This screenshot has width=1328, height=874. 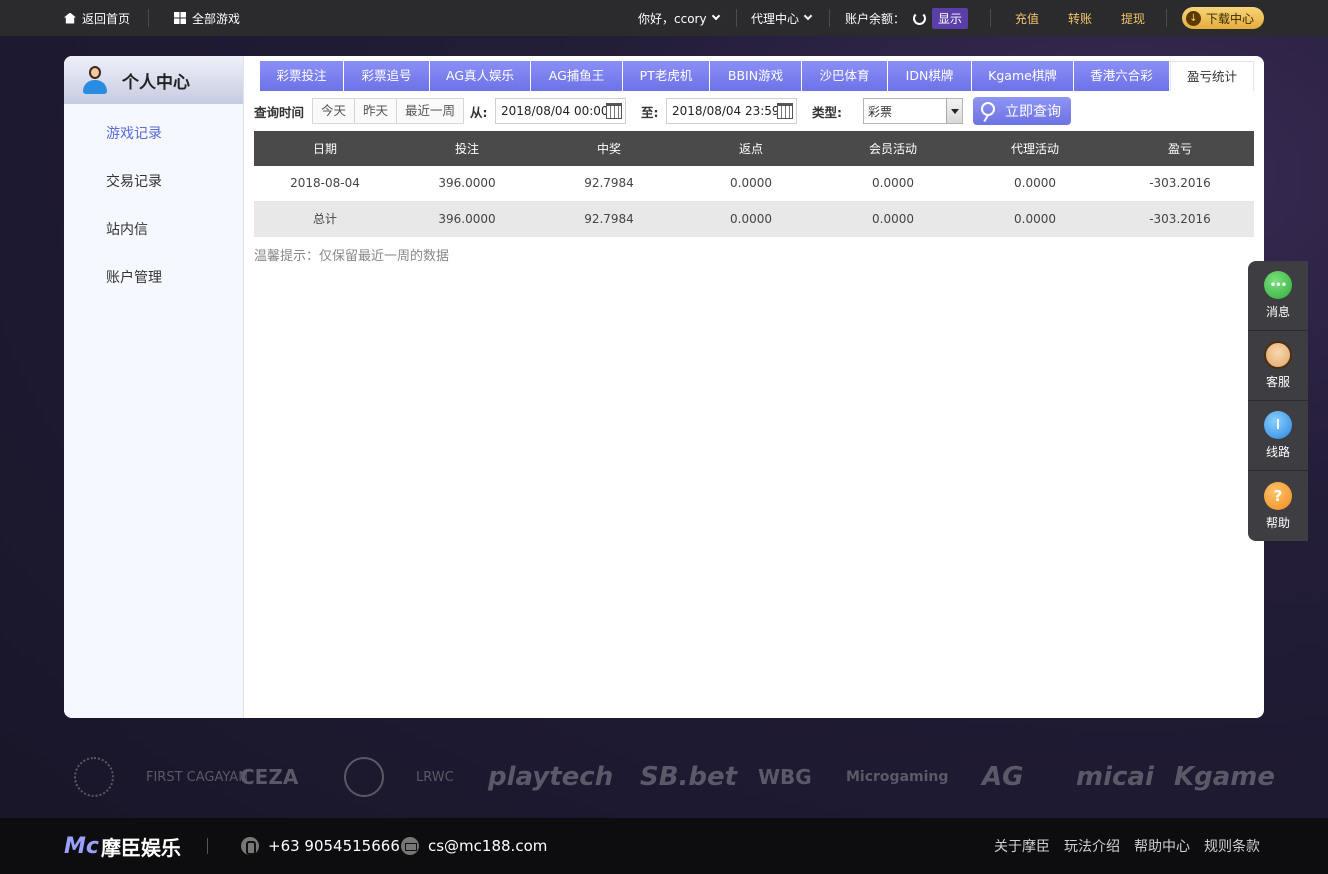 I want to click on sidebar-title: 个人中心, so click(x=156, y=82).